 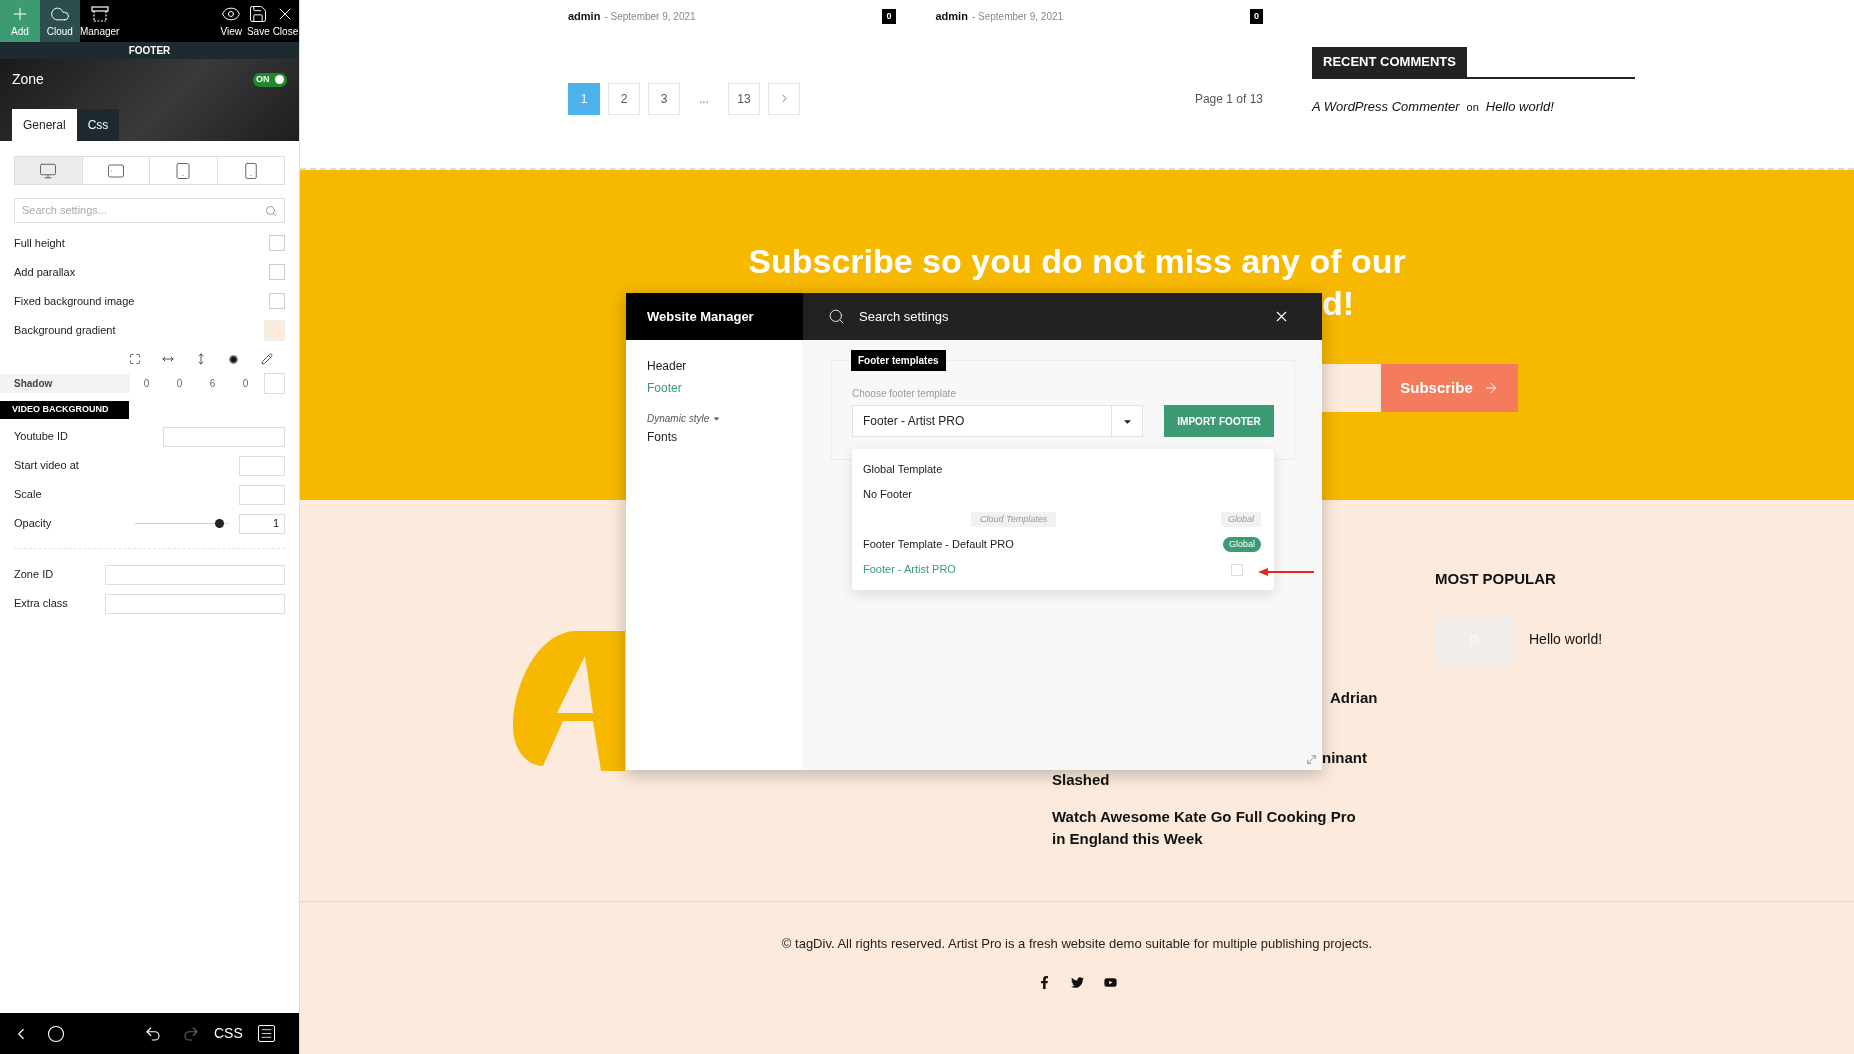 What do you see at coordinates (44, 125) in the screenshot?
I see `settings-tab: General` at bounding box center [44, 125].